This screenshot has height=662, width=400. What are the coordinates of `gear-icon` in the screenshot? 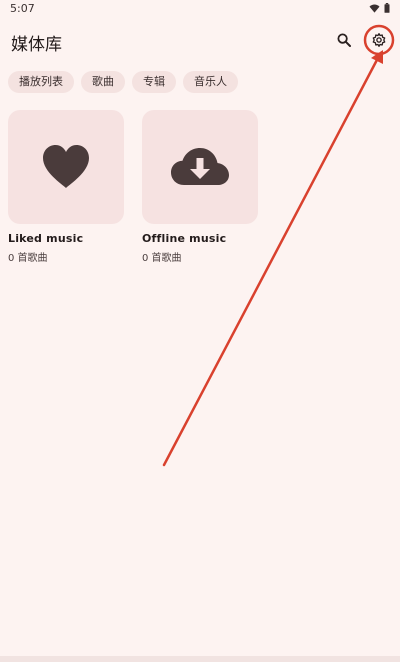 It's located at (379, 40).